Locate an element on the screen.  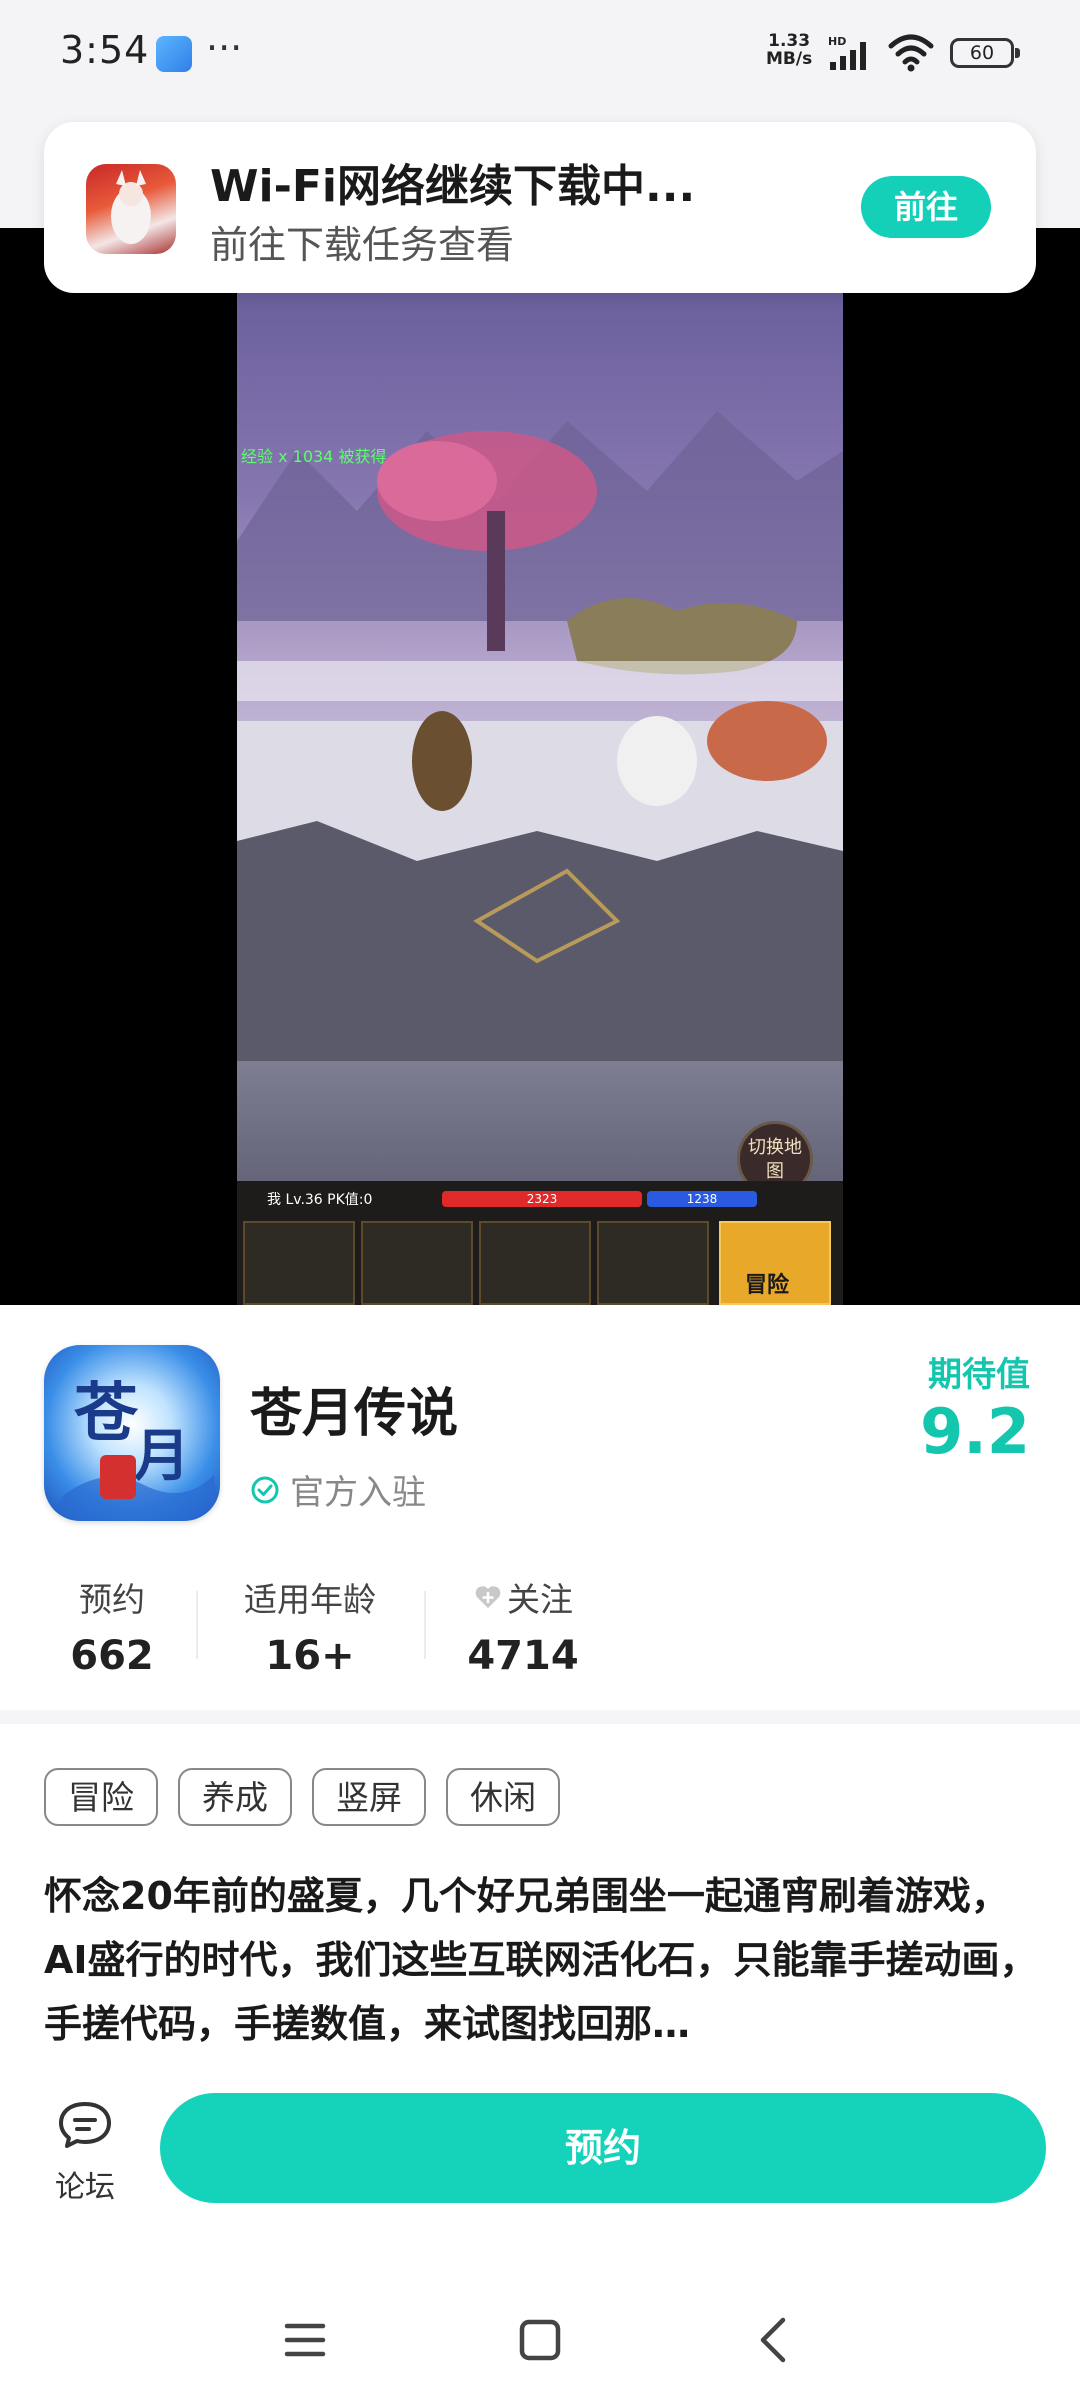
game-mp-value: 1238 is located at coordinates (702, 1199).